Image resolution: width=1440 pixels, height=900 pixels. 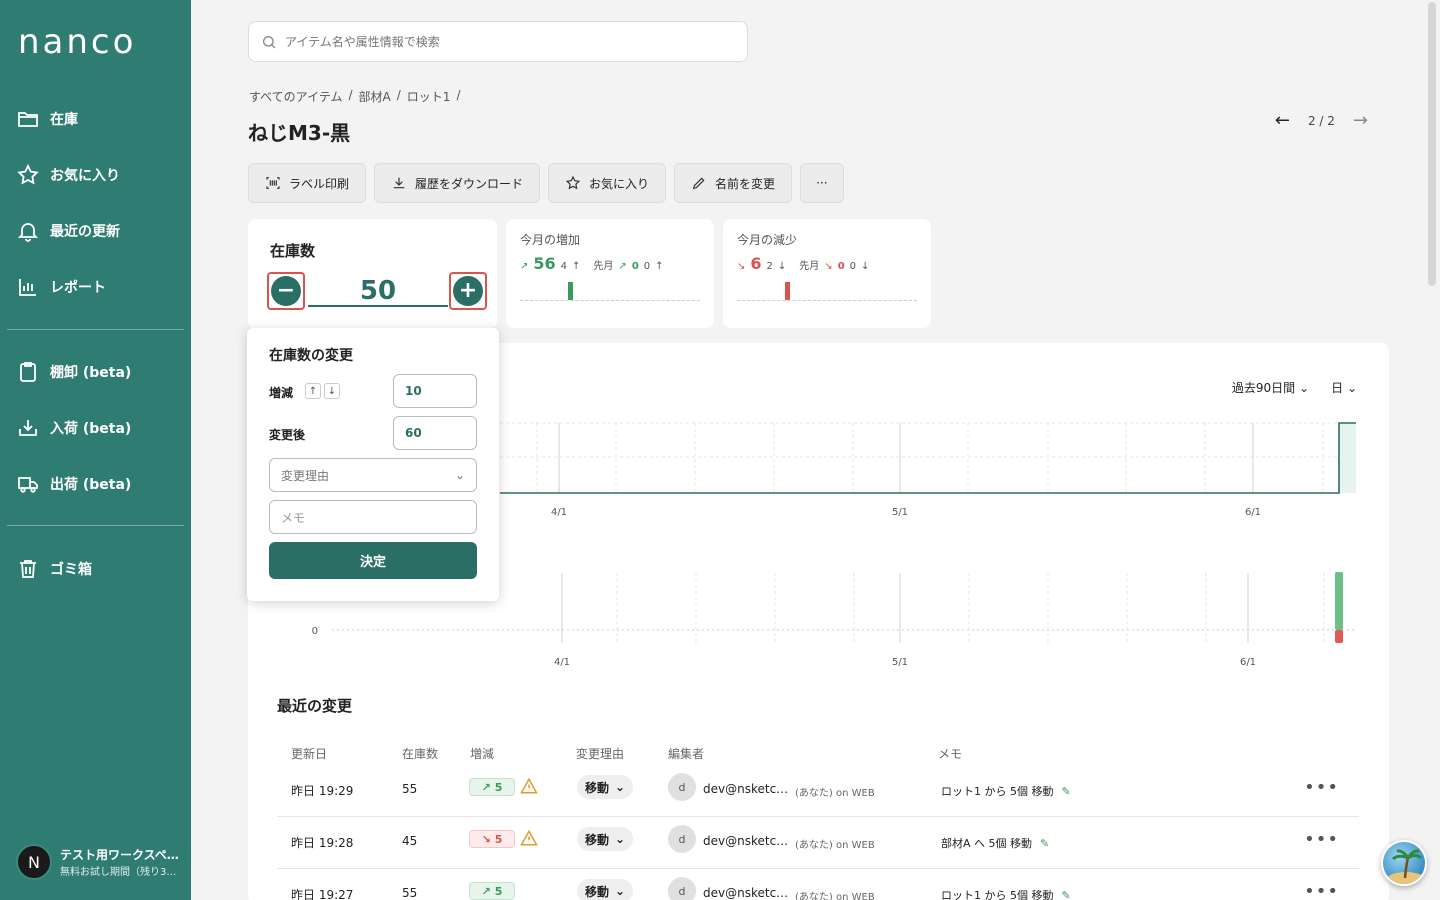 I want to click on increase-title: 今月の増加, so click(x=550, y=240).